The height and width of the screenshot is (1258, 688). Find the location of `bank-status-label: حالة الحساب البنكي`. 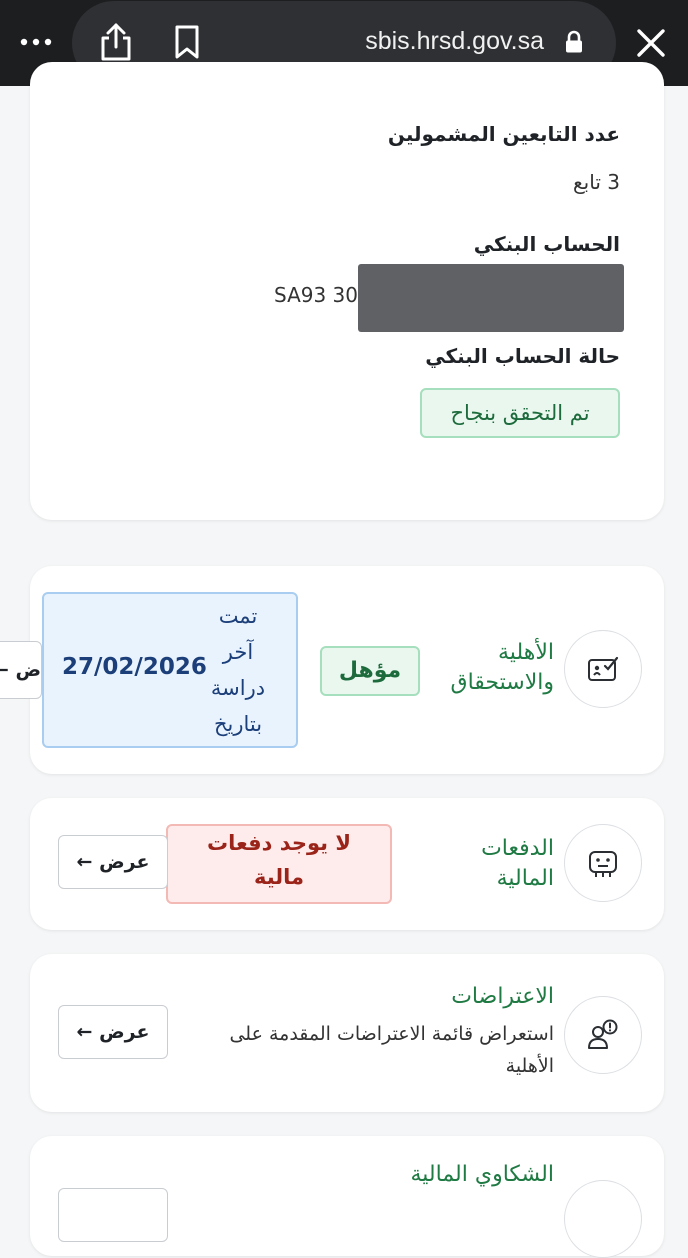

bank-status-label: حالة الحساب البنكي is located at coordinates (522, 356).